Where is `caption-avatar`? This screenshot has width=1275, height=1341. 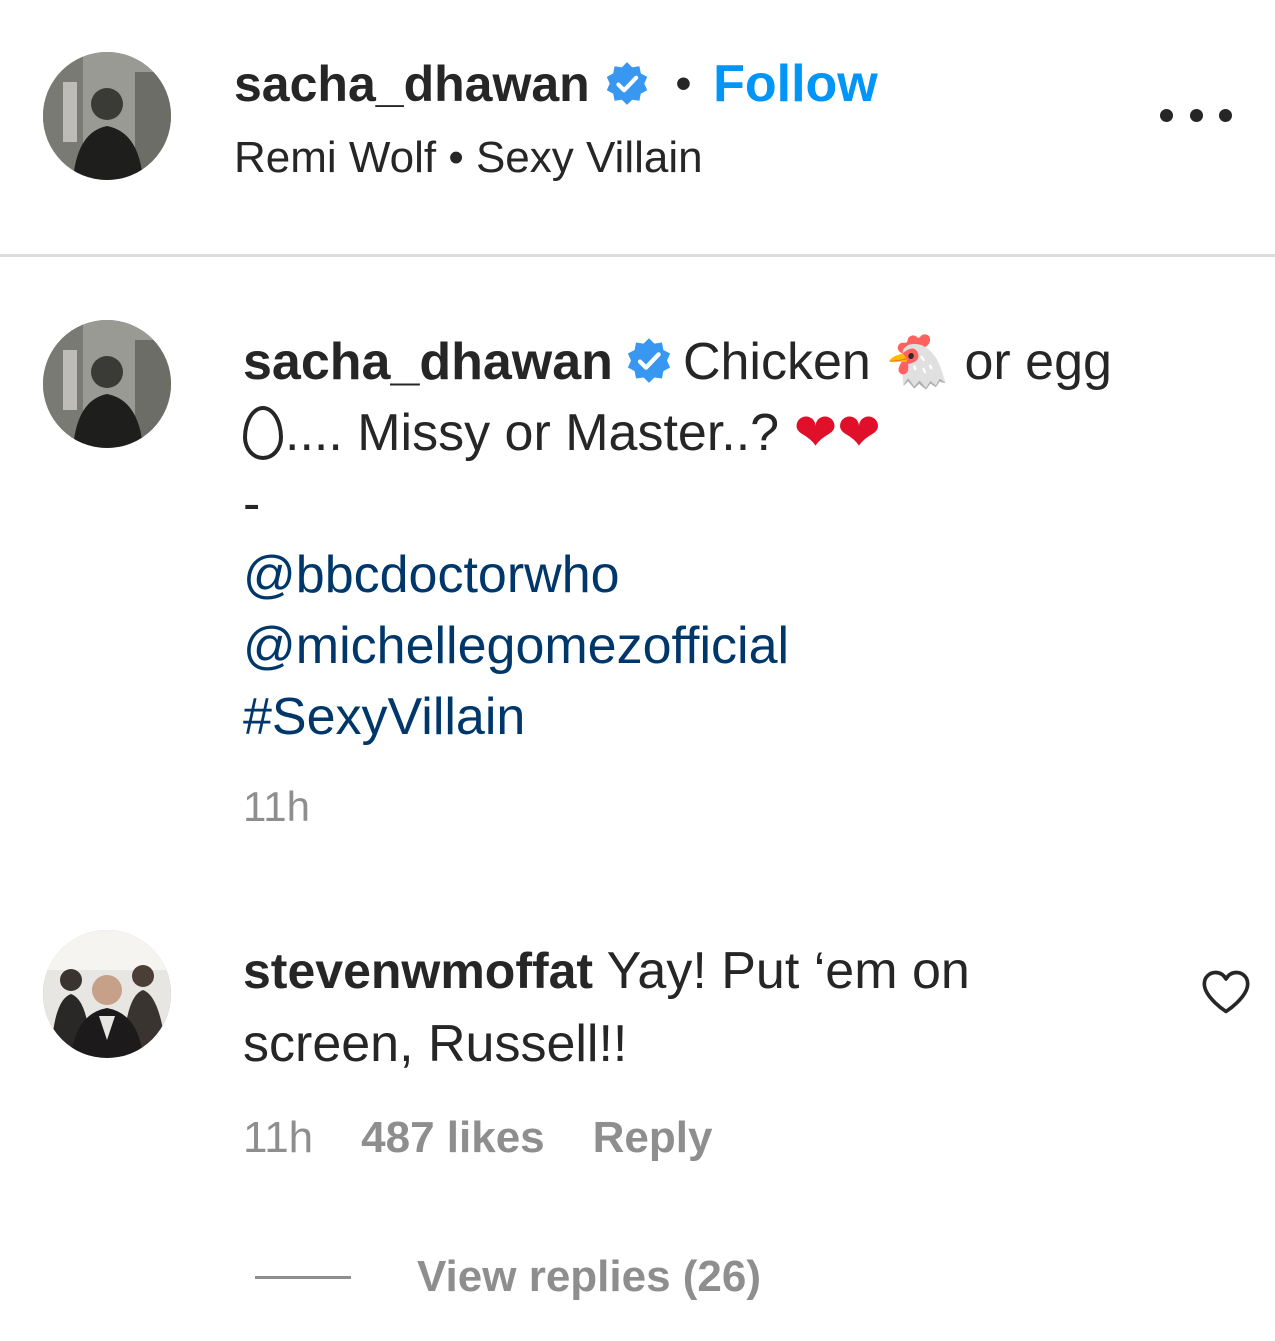
caption-avatar is located at coordinates (107, 384).